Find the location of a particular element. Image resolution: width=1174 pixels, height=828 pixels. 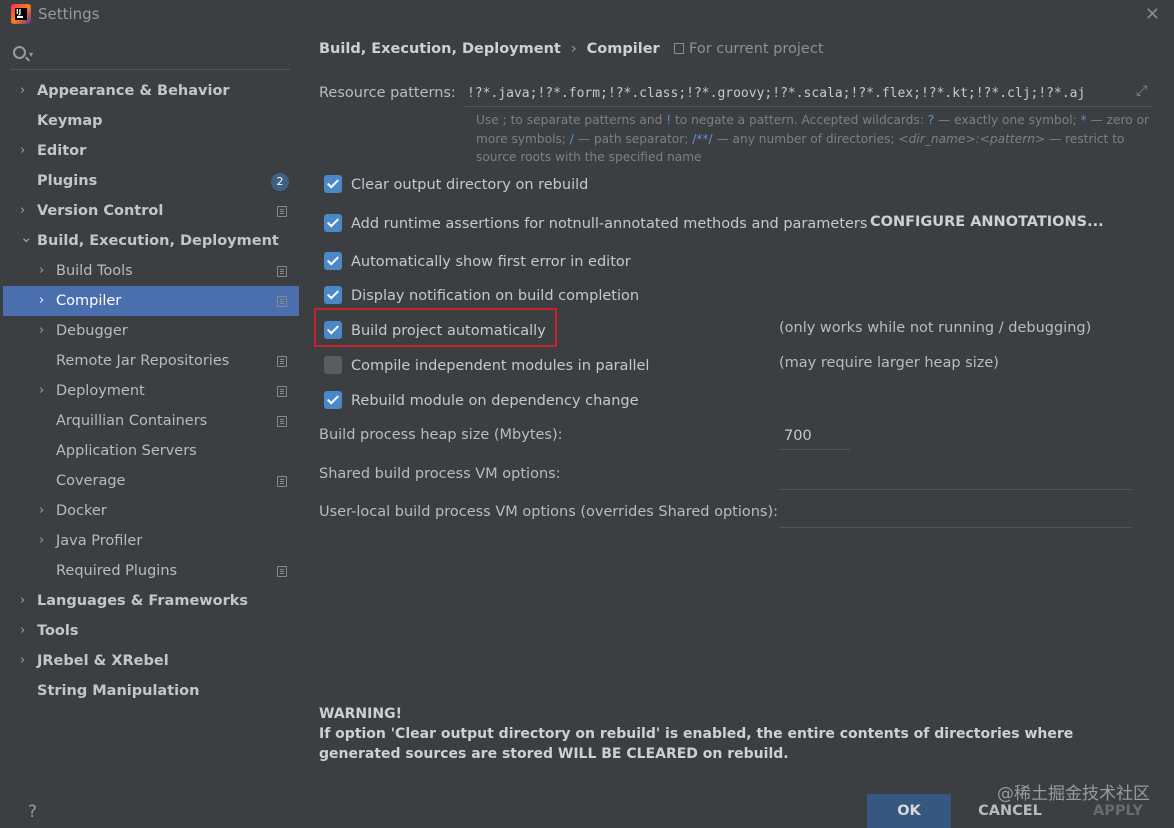

expand-icon: ⤢ is located at coordinates (1141, 91).